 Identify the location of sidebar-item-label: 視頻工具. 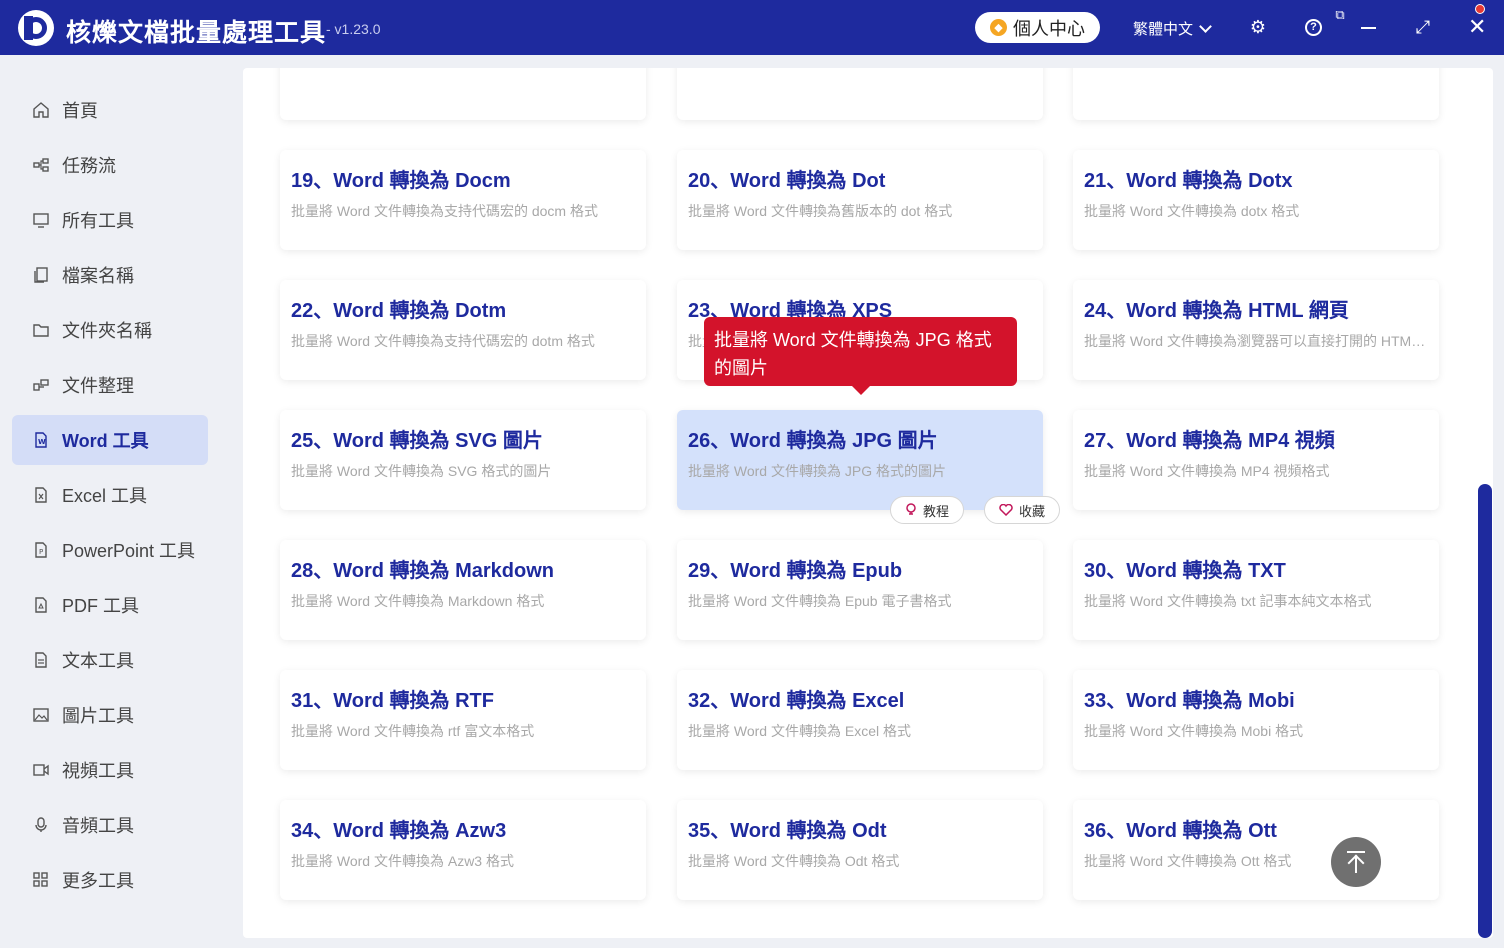
(98, 771).